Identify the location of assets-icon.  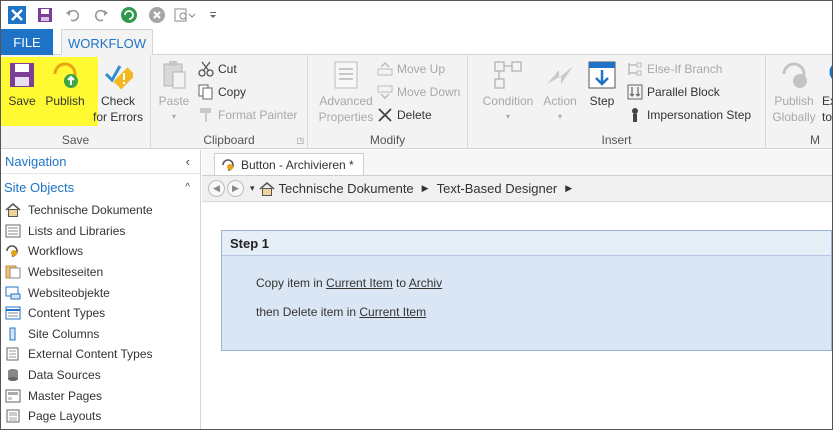
(13, 293).